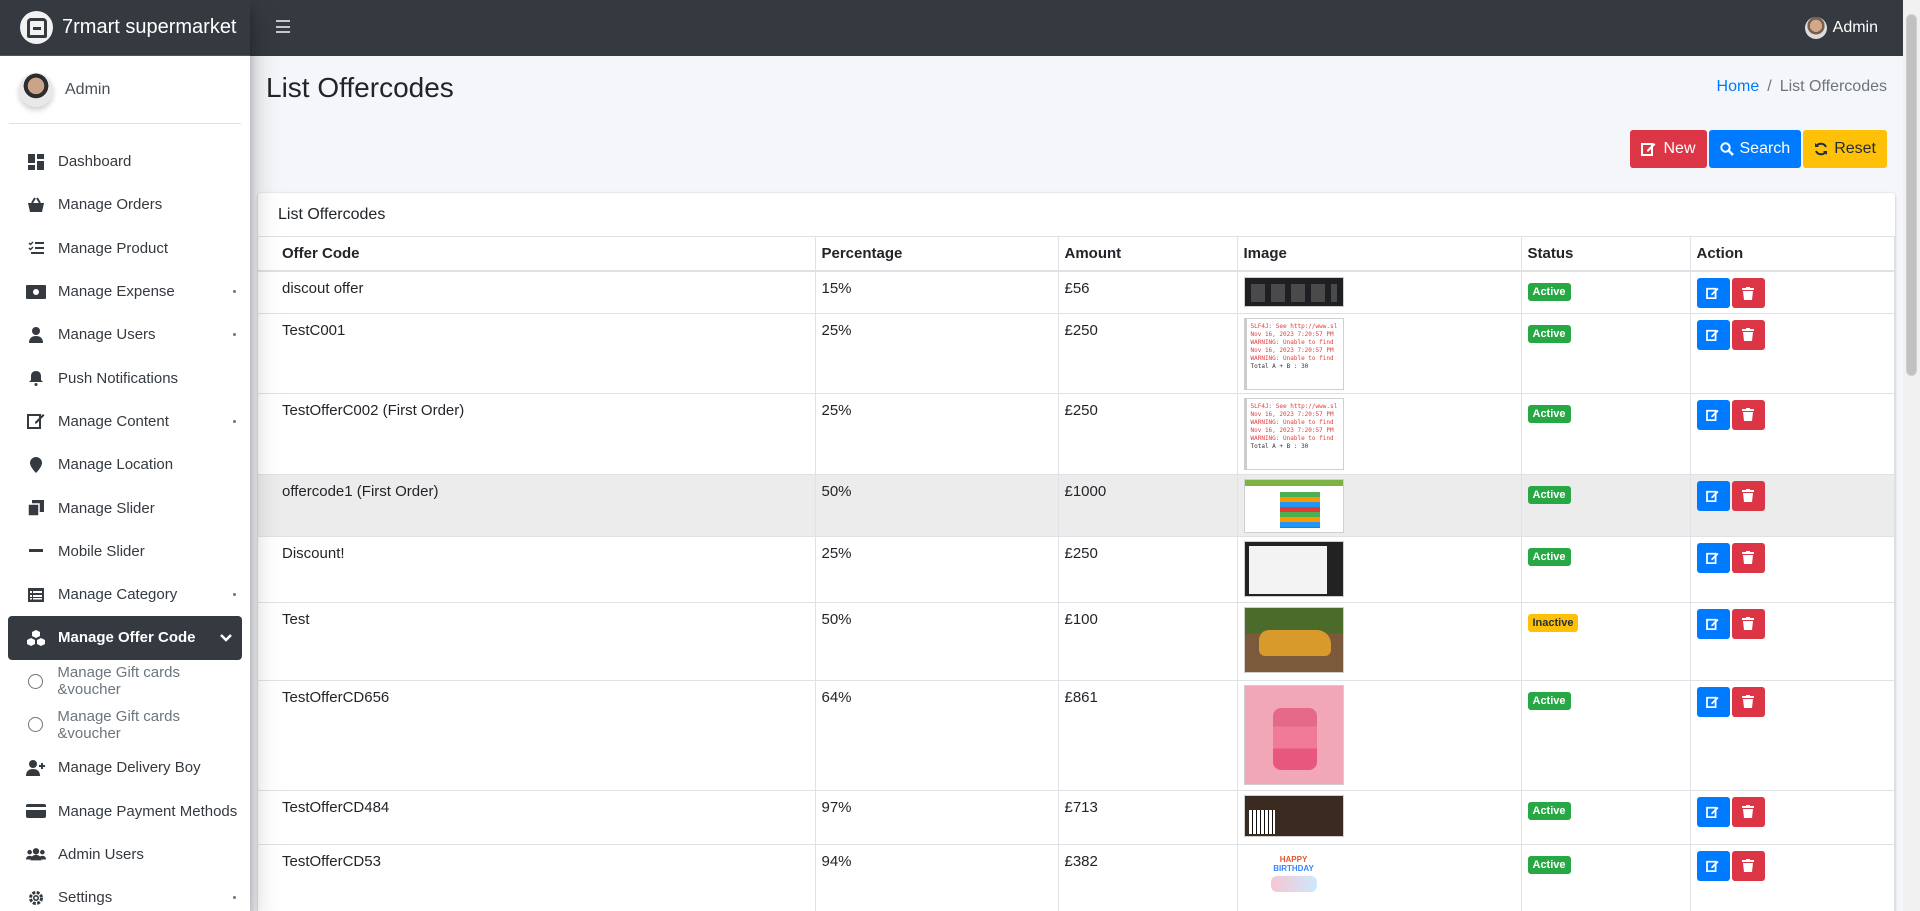 The height and width of the screenshot is (911, 1920). I want to click on table-row: TestOfferCD484 97% £713 Active, so click(1076, 816).